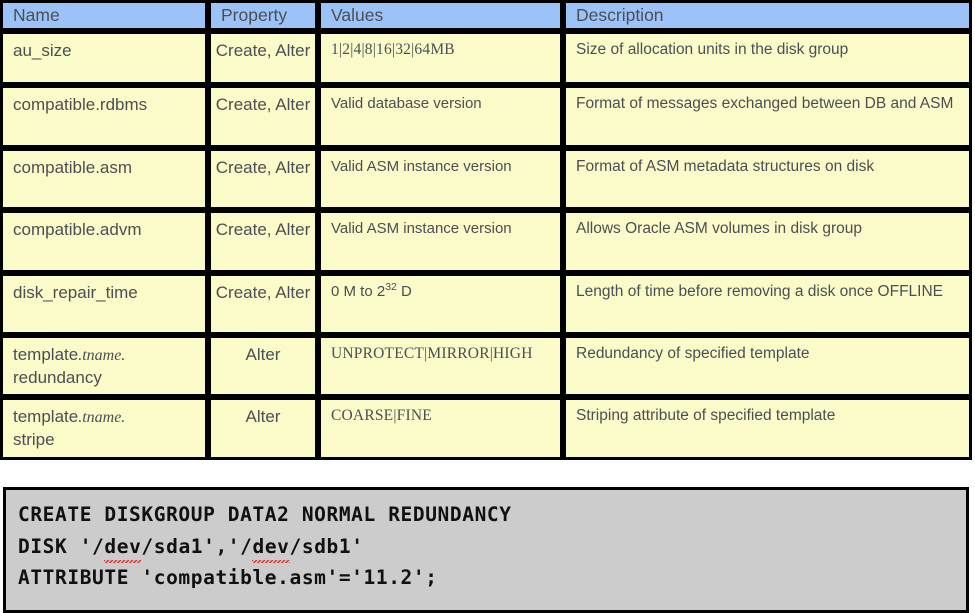 This screenshot has width=975, height=613. What do you see at coordinates (767, 242) in the screenshot?
I see `cell-description: Allows Oracle ASM volumes in disk group` at bounding box center [767, 242].